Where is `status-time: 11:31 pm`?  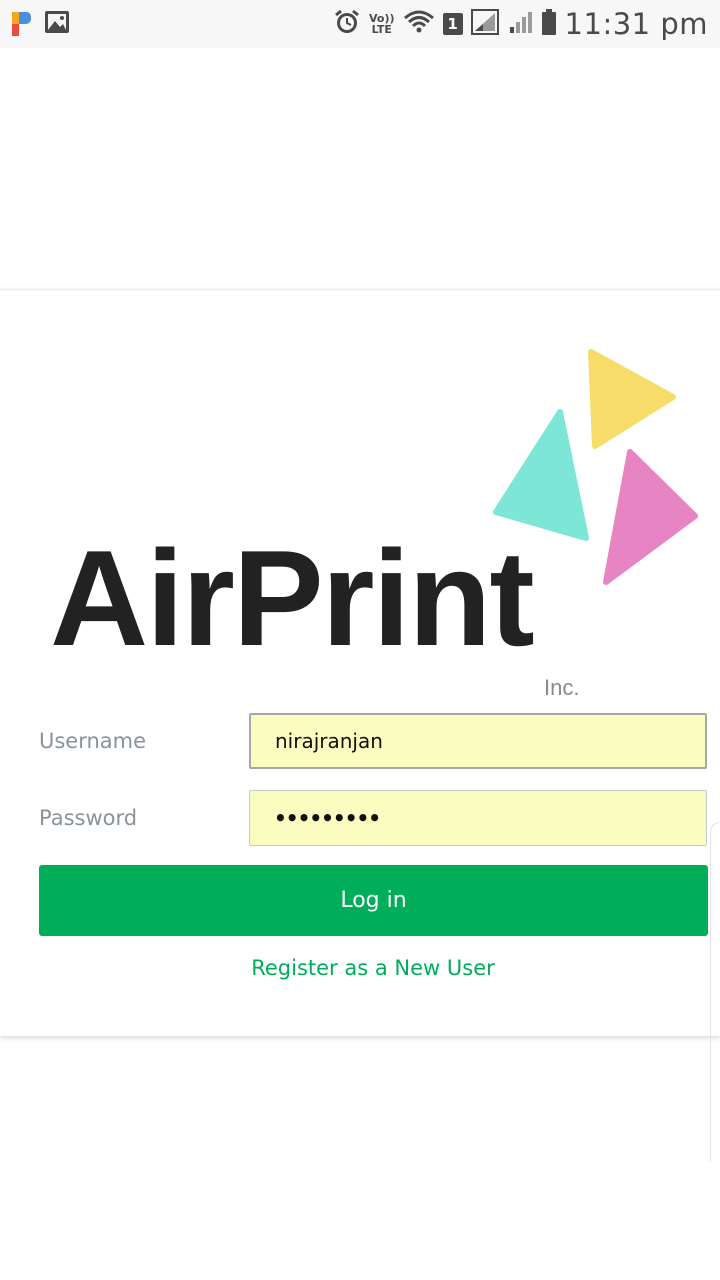 status-time: 11:31 pm is located at coordinates (636, 24).